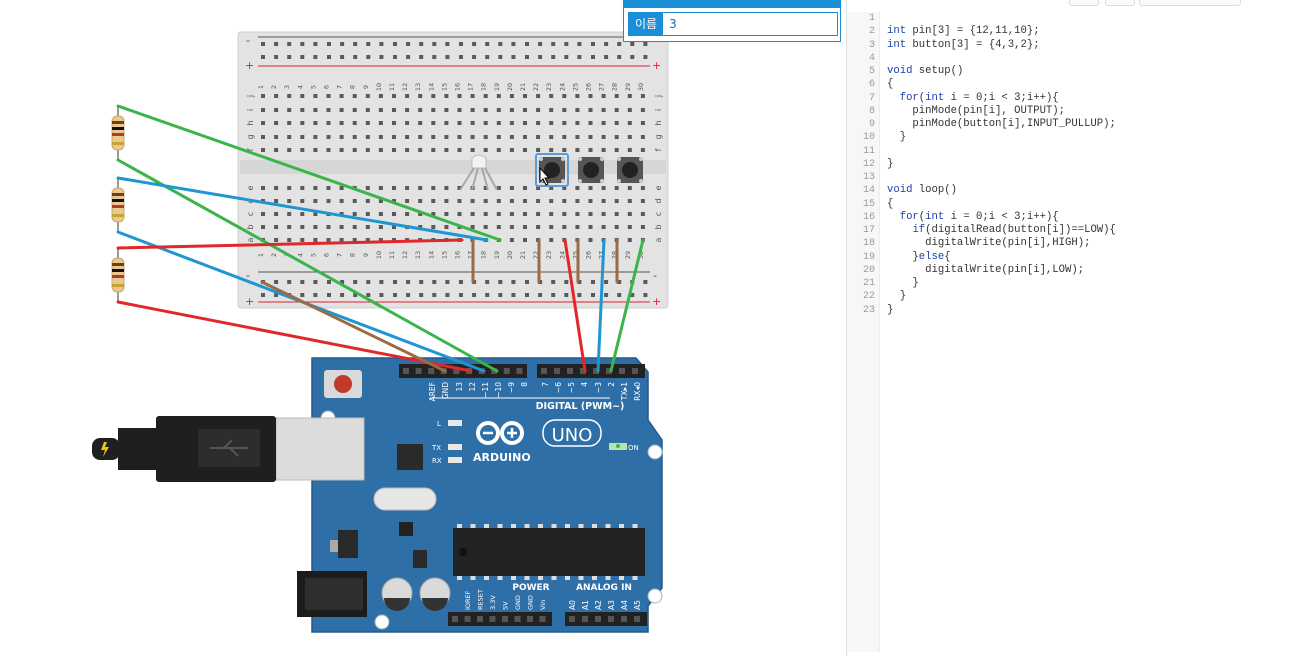 The height and width of the screenshot is (656, 1308). What do you see at coordinates (963, 44) in the screenshot?
I see `code-line: int button[3] = {4,3,2};` at bounding box center [963, 44].